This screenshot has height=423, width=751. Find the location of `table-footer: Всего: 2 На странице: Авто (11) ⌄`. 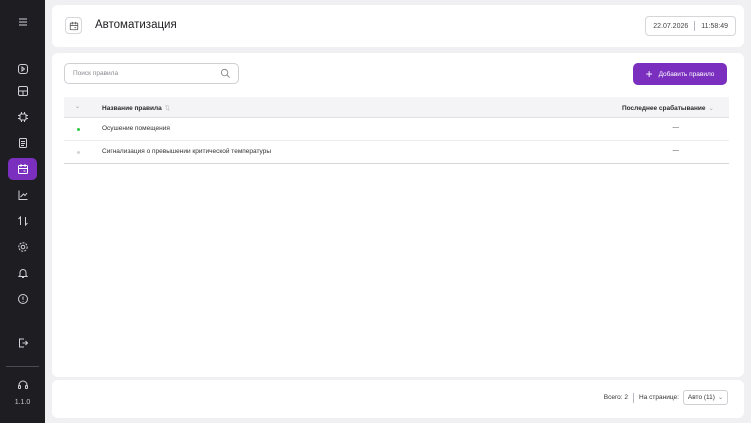

table-footer: Всего: 2 На странице: Авто (11) ⌄ is located at coordinates (398, 399).